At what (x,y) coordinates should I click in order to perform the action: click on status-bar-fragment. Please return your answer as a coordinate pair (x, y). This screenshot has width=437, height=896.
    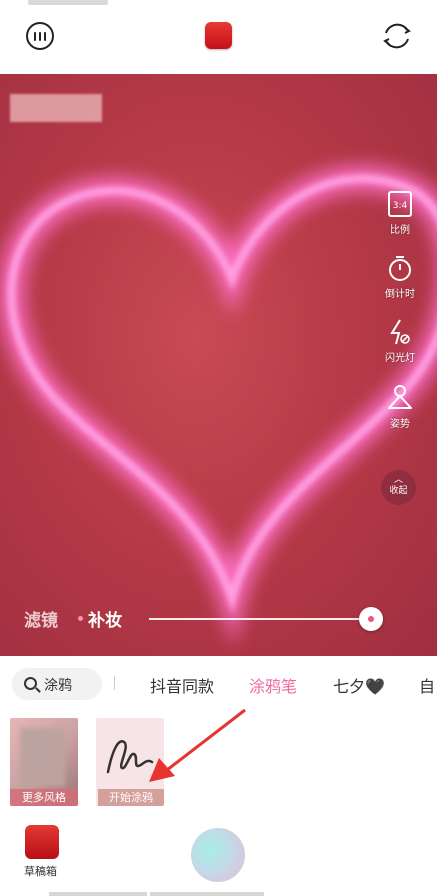
    Looking at the image, I should click on (68, 2).